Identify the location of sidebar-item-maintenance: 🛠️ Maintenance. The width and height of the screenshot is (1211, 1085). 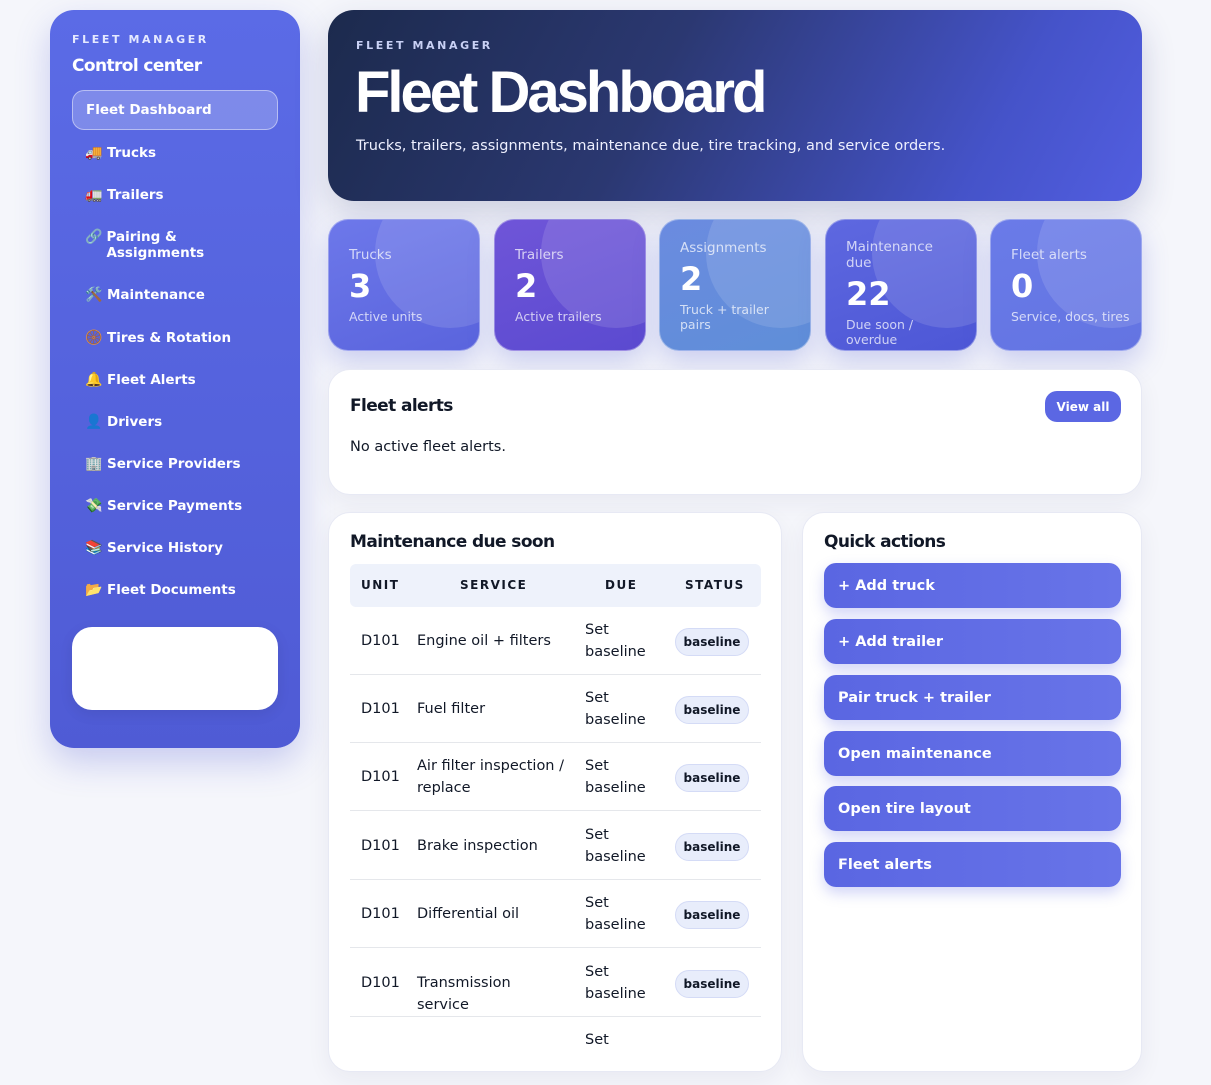
(175, 295).